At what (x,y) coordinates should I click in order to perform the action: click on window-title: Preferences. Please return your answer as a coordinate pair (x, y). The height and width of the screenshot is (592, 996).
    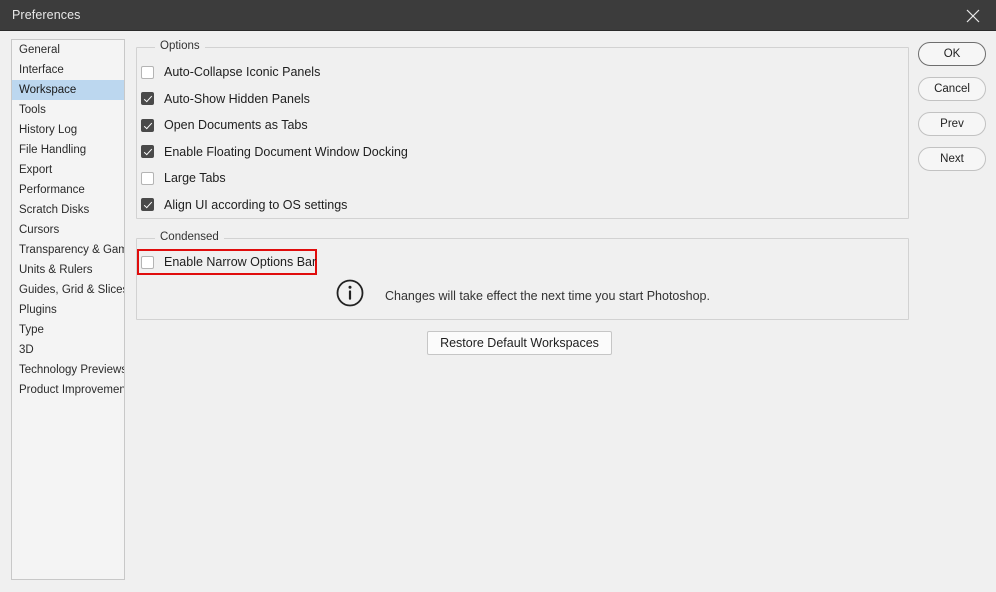
    Looking at the image, I should click on (46, 15).